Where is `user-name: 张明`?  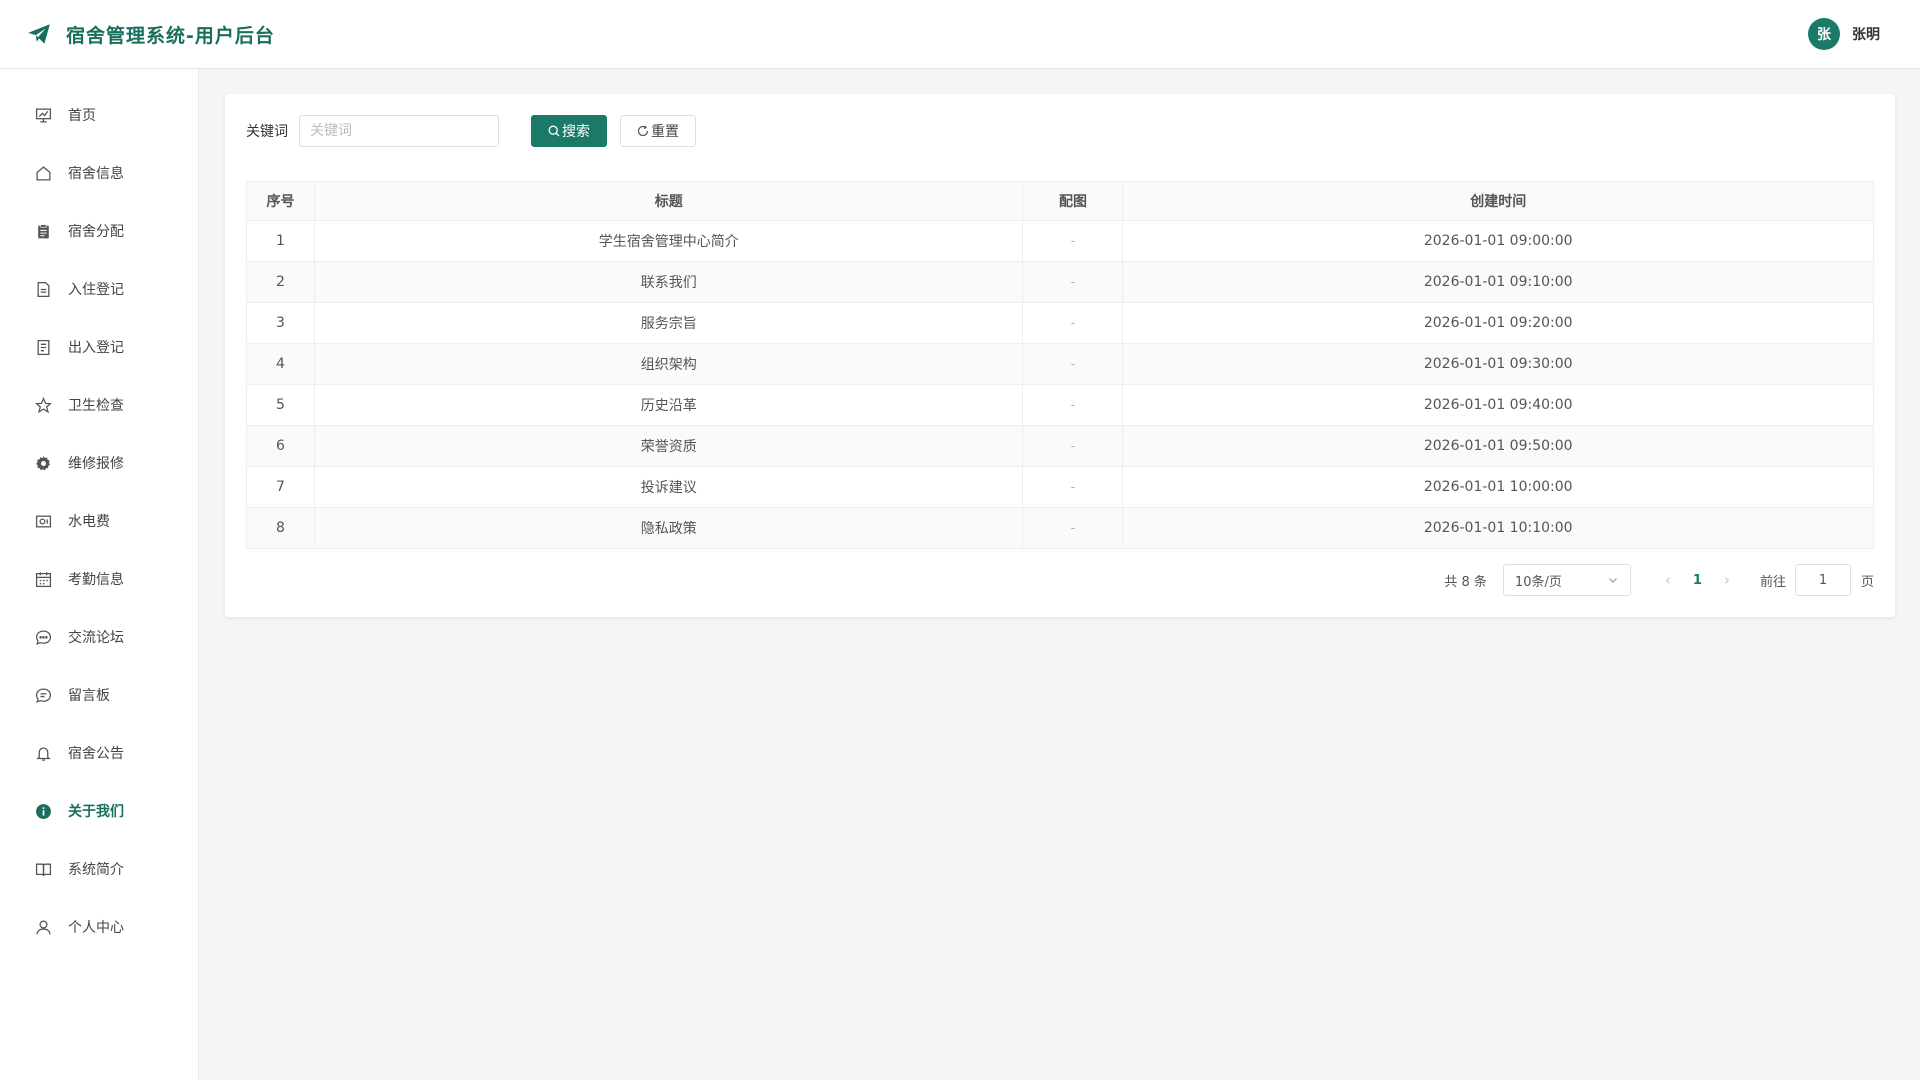 user-name: 张明 is located at coordinates (1866, 34).